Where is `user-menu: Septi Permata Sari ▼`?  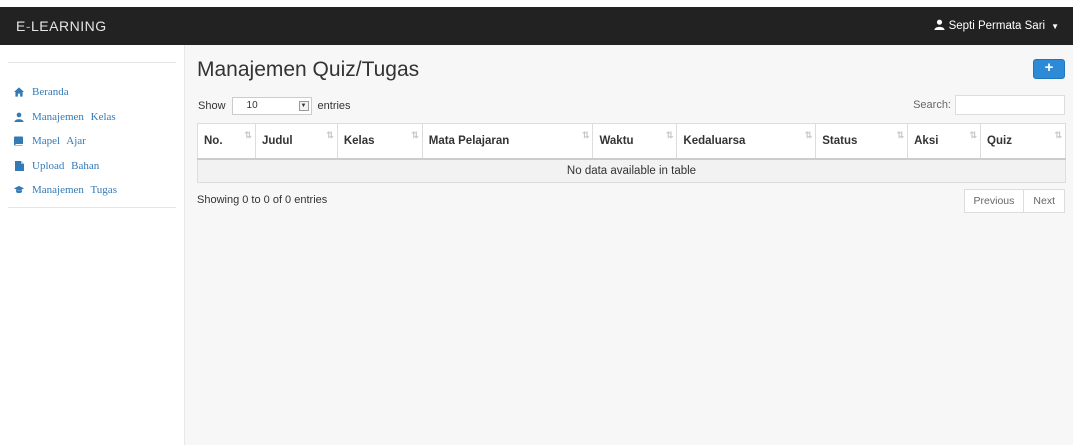
user-menu: Septi Permata Sari ▼ is located at coordinates (996, 26).